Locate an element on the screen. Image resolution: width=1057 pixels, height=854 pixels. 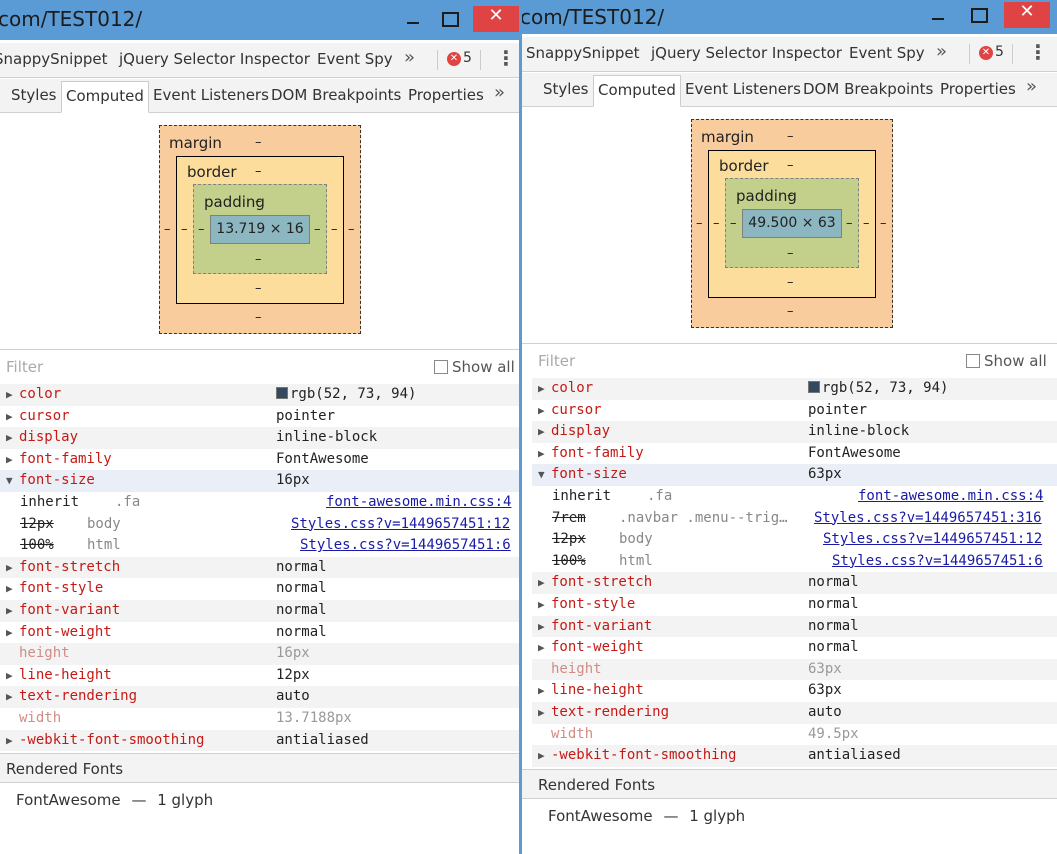
tab-styles: Styles is located at coordinates (566, 89).